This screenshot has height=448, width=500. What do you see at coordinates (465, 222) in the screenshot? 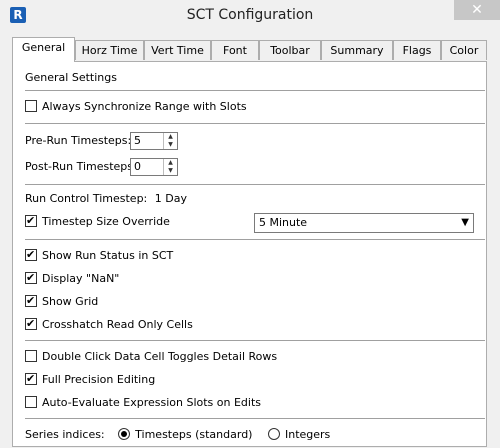
I see `chevron-down-icon: ▼` at bounding box center [465, 222].